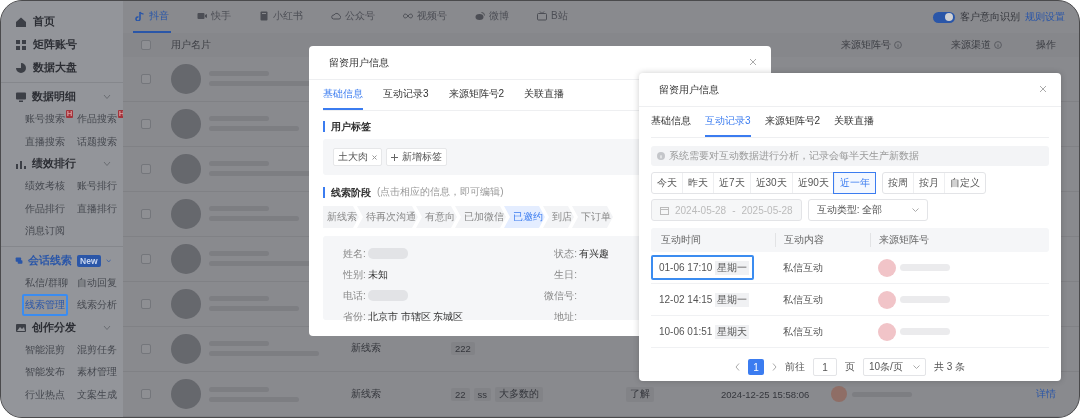 This screenshot has height=418, width=1080. I want to click on nav-subitem: 智能混剪, so click(45, 349).